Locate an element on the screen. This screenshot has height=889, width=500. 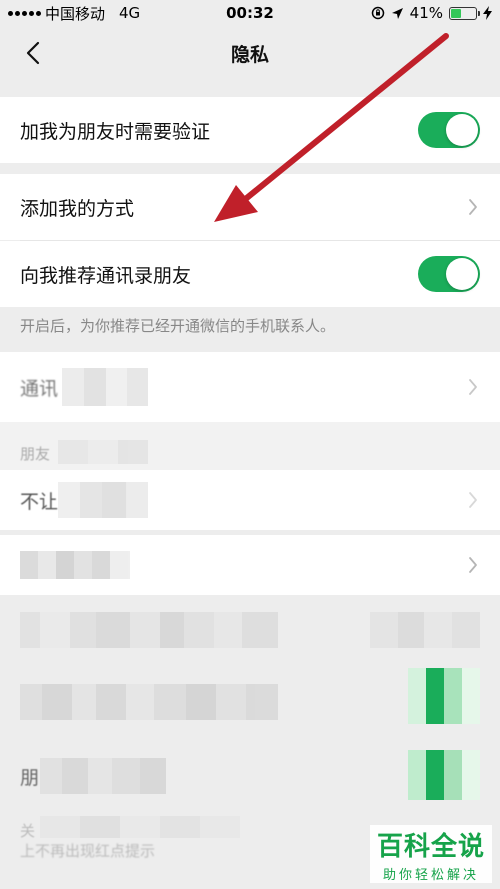
recommend-hint: 开启后，为你推荐已经开通微信的手机联系人。 is located at coordinates (178, 326).